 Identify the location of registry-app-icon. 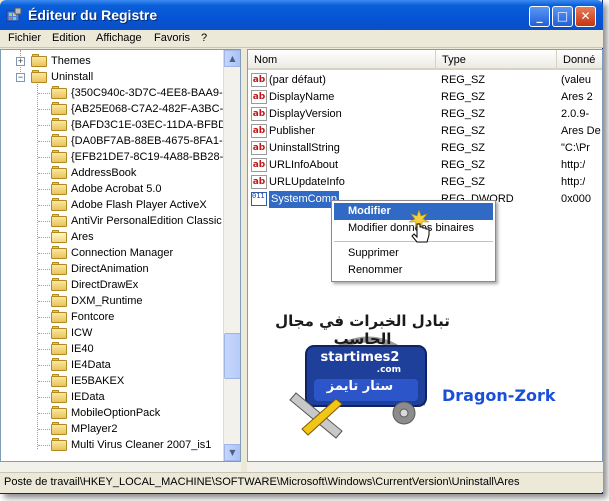
(14, 14).